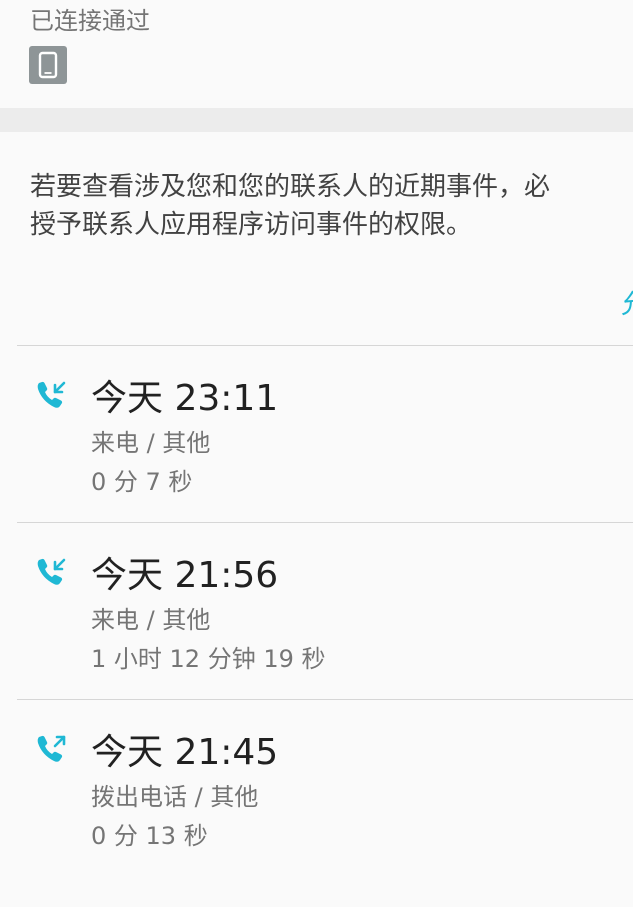 Image resolution: width=633 pixels, height=907 pixels. Describe the element at coordinates (185, 398) in the screenshot. I see `call-time: 今天 23:11` at that location.